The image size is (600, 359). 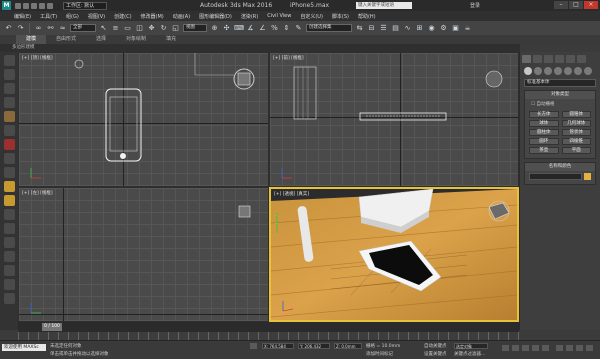 What do you see at coordinates (515, 348) in the screenshot?
I see `previous-frame-icon` at bounding box center [515, 348].